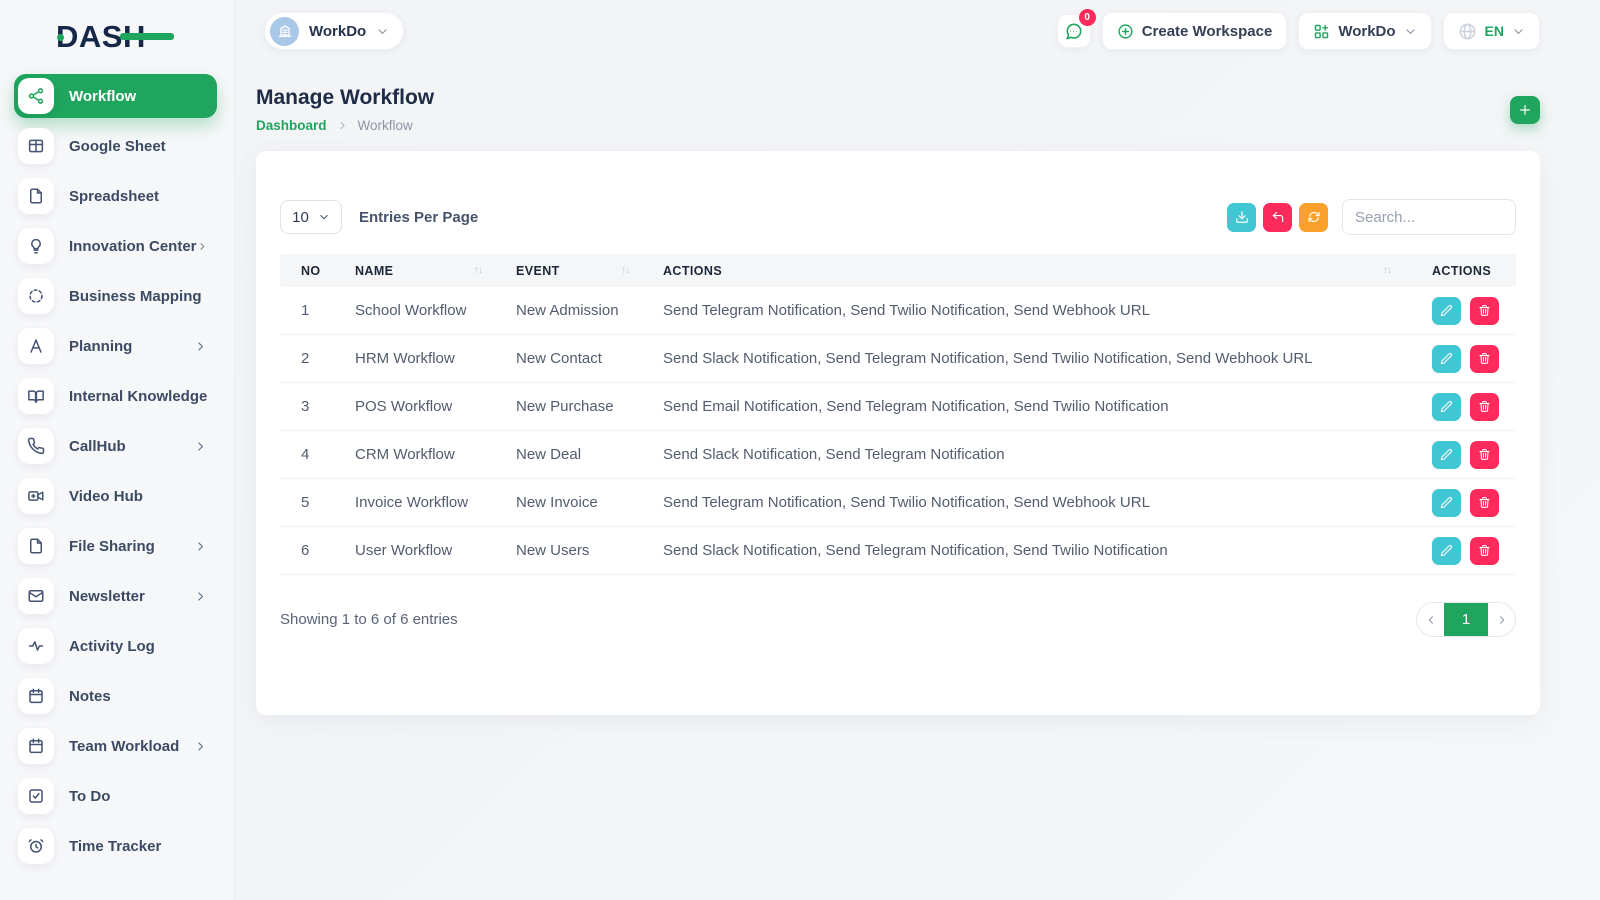 The width and height of the screenshot is (1600, 900). What do you see at coordinates (1466, 619) in the screenshot?
I see `current-page-button: 1` at bounding box center [1466, 619].